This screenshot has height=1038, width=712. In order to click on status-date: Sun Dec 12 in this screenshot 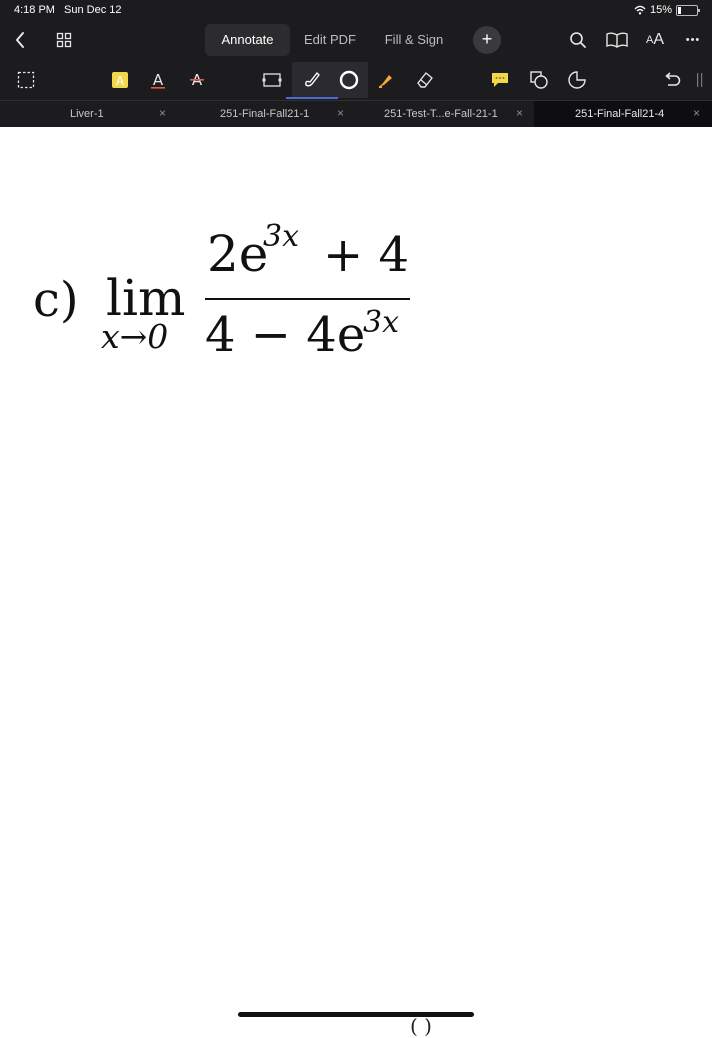, I will do `click(93, 10)`.